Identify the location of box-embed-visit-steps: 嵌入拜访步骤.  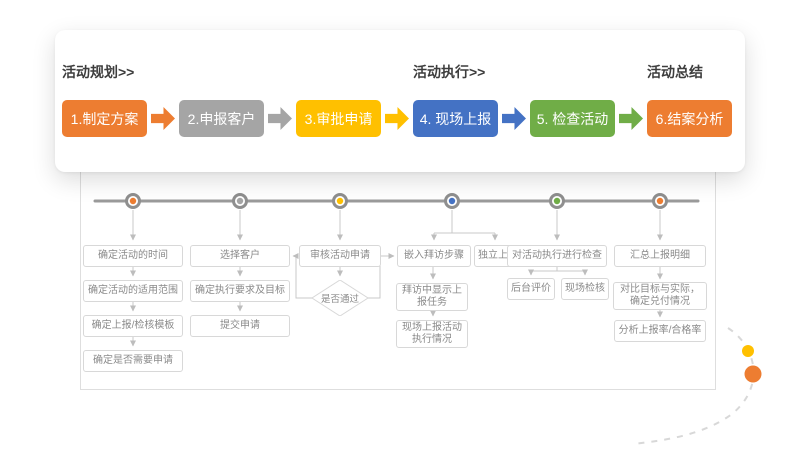
(434, 256).